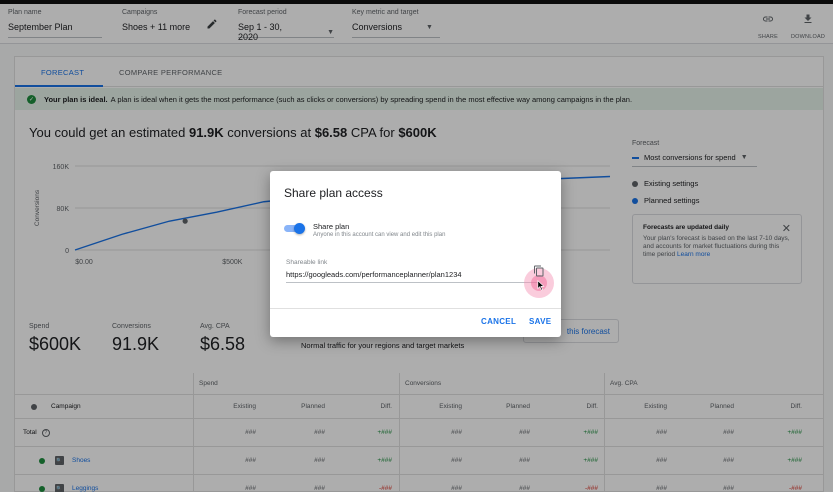  What do you see at coordinates (333, 193) in the screenshot?
I see `dialog-title: Share plan access` at bounding box center [333, 193].